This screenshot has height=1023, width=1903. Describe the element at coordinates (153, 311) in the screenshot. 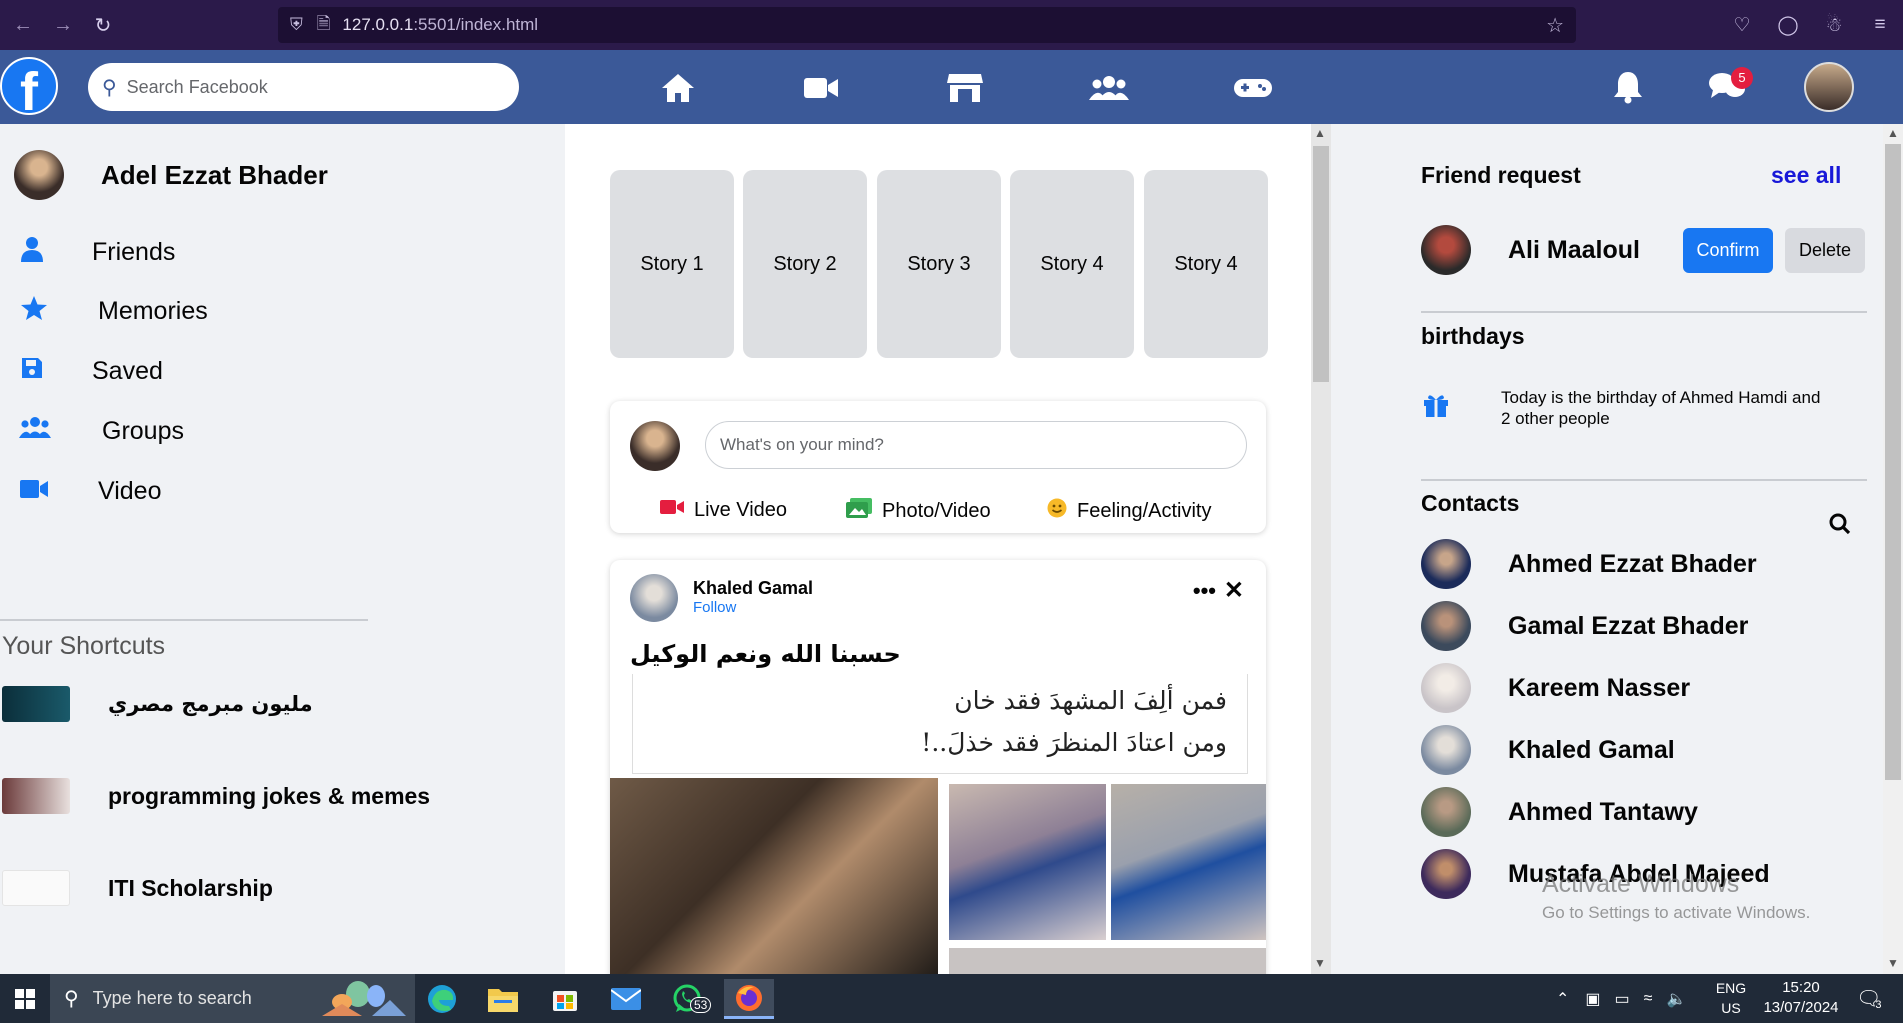

I see `sidebar-item-label: Memories` at that location.